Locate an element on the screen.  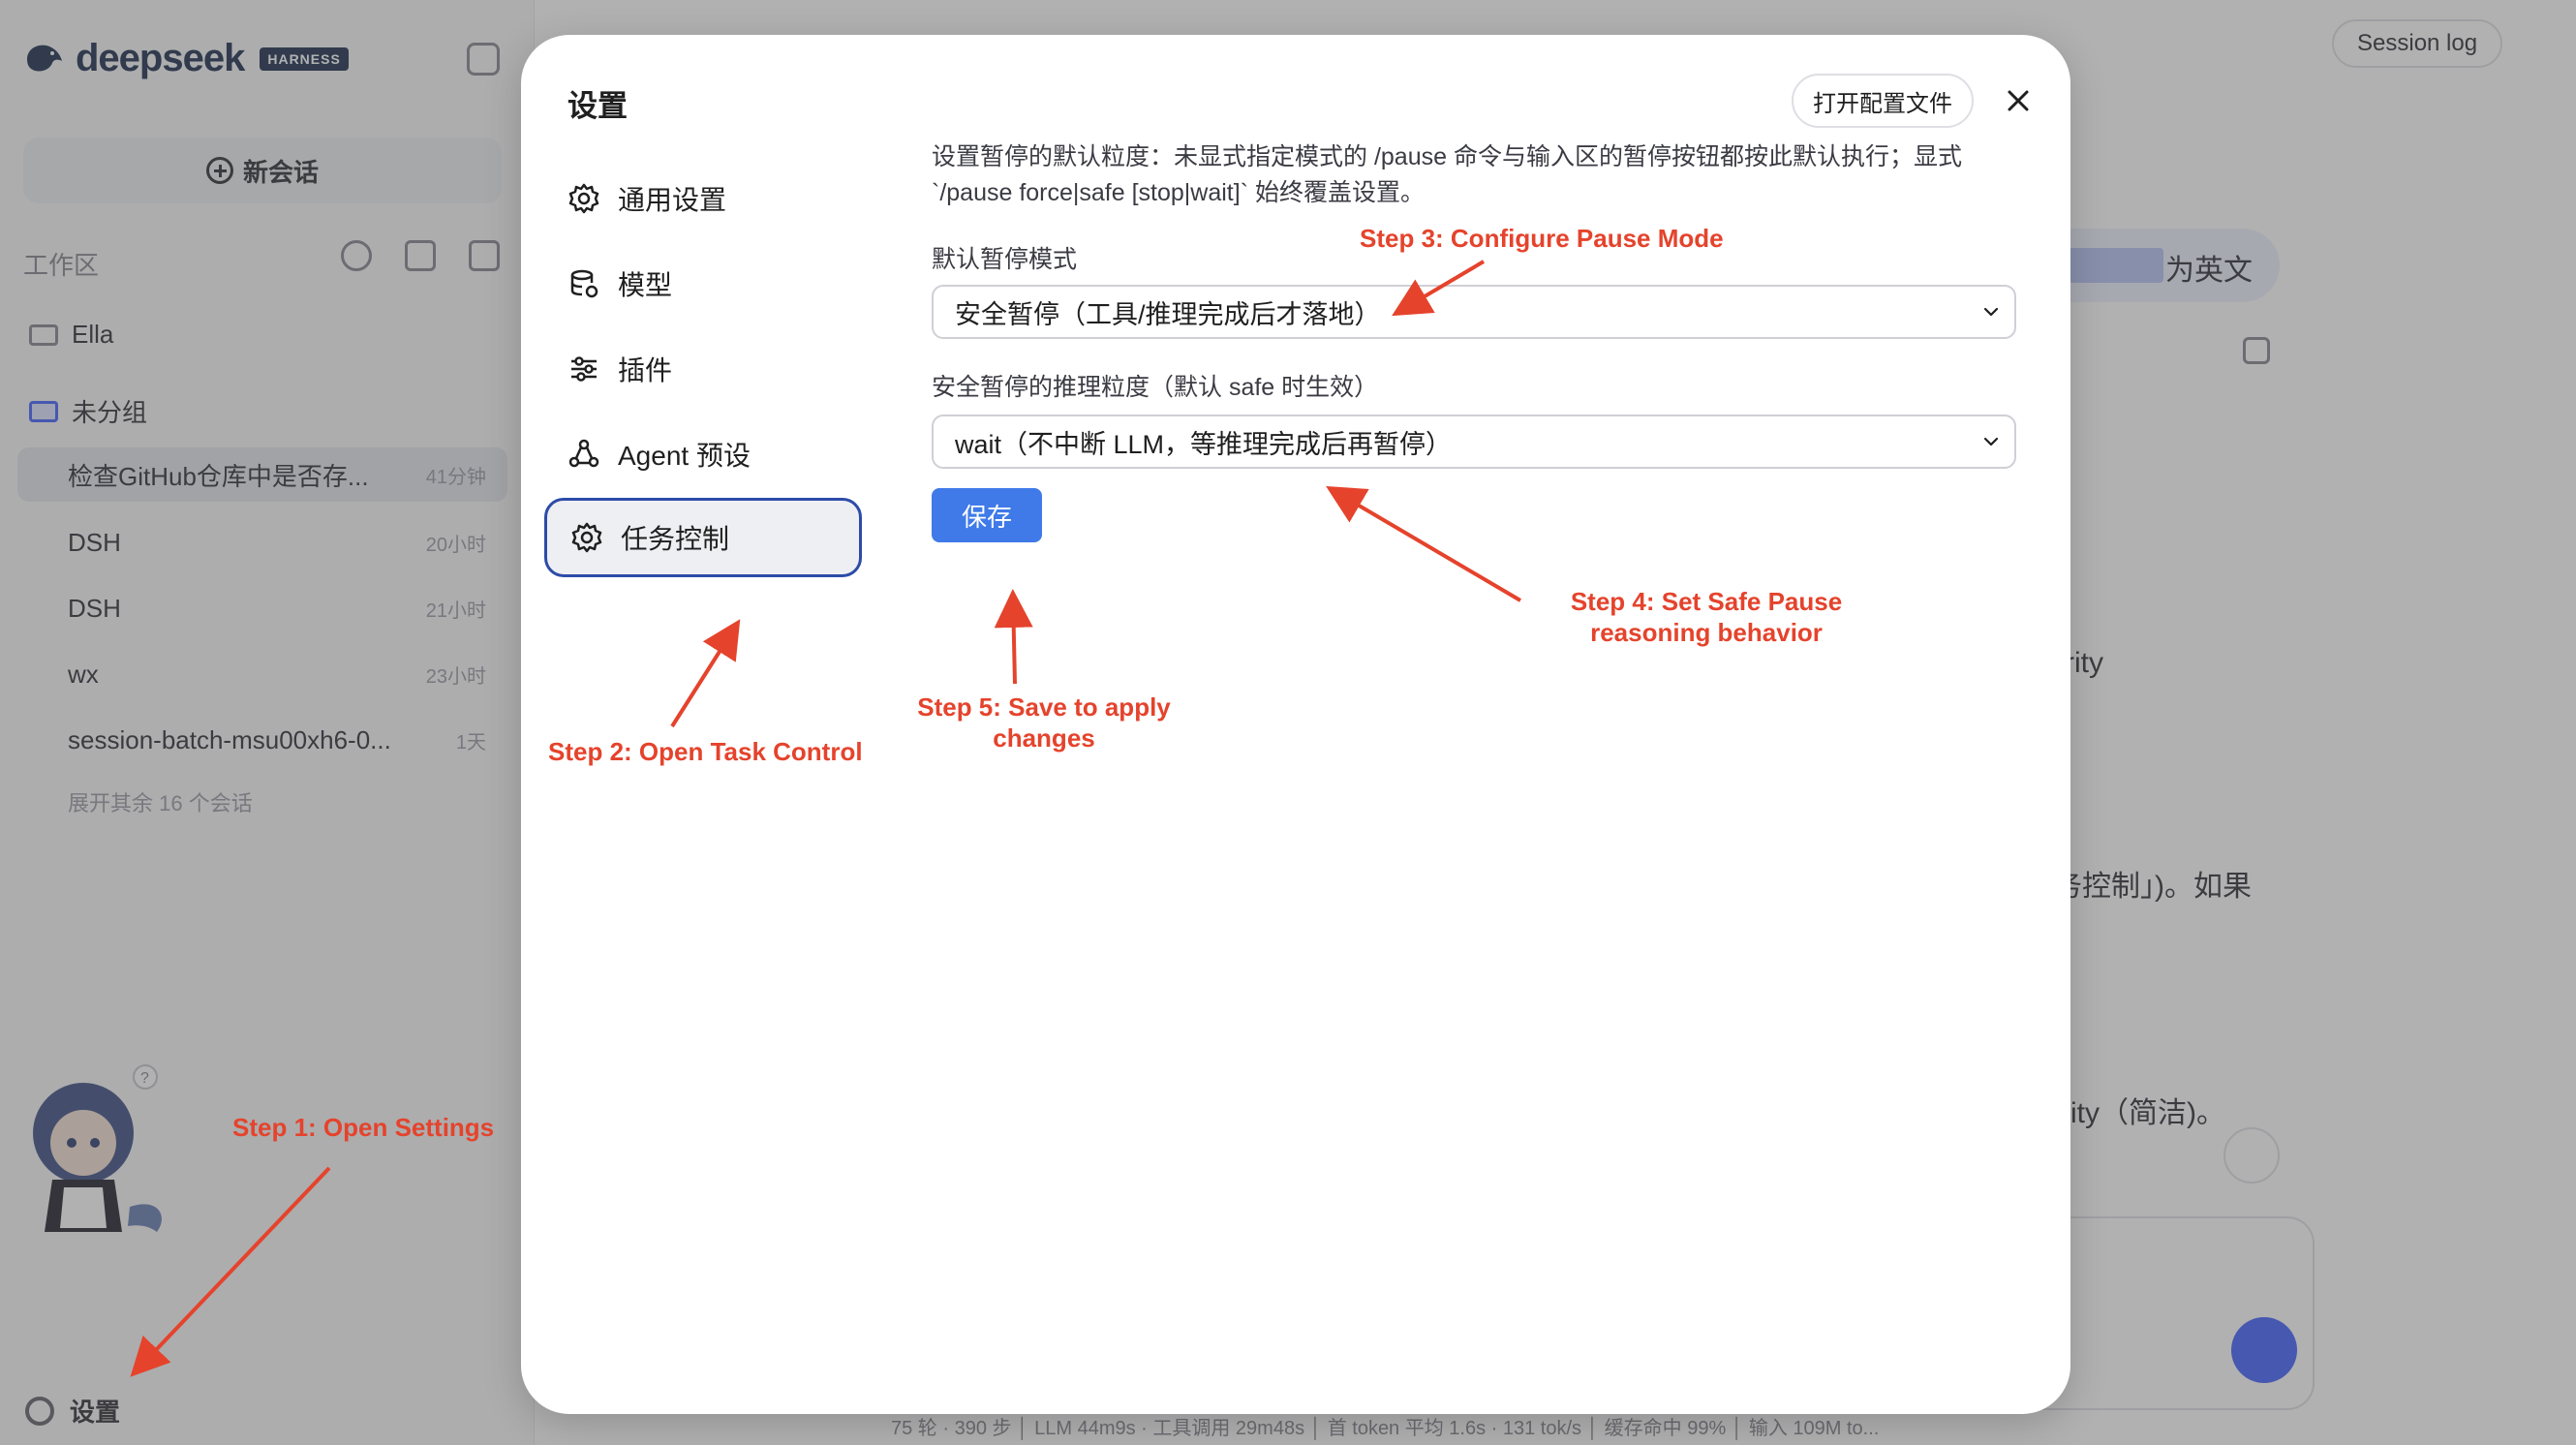
step4-arrow is located at coordinates (1424, 544).